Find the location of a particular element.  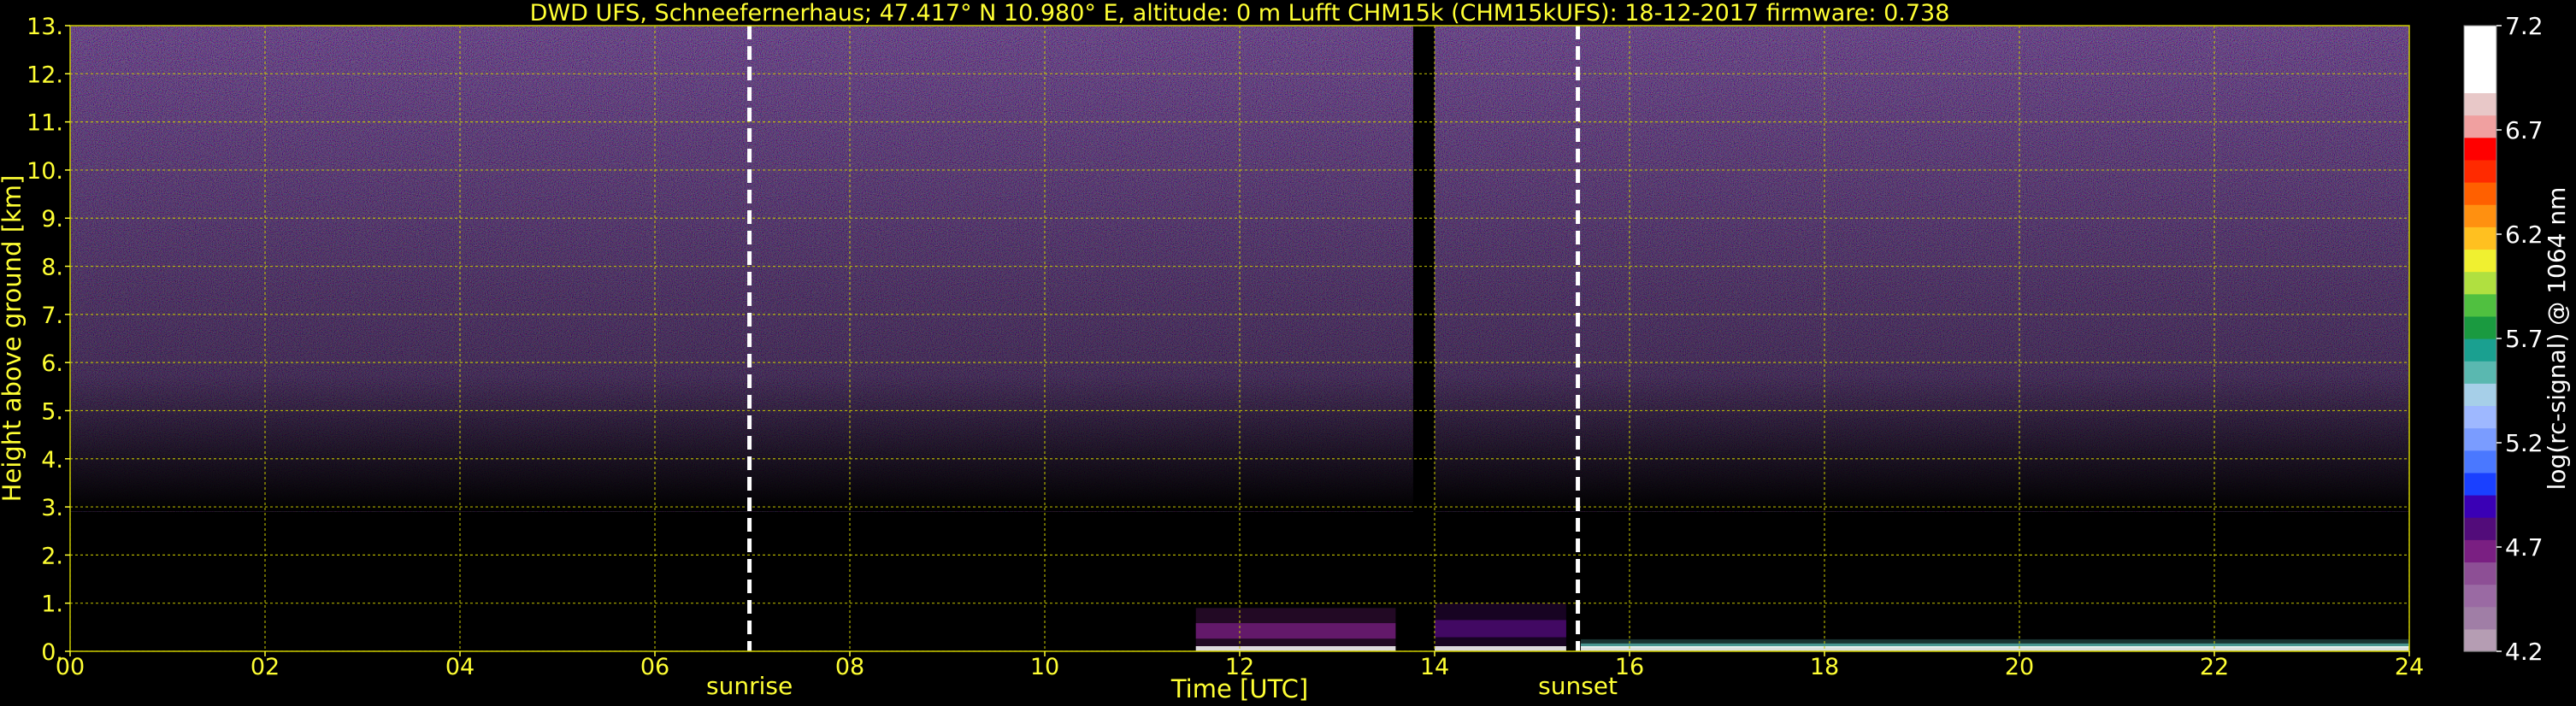

y-tick-label: 12. is located at coordinates (45, 75).